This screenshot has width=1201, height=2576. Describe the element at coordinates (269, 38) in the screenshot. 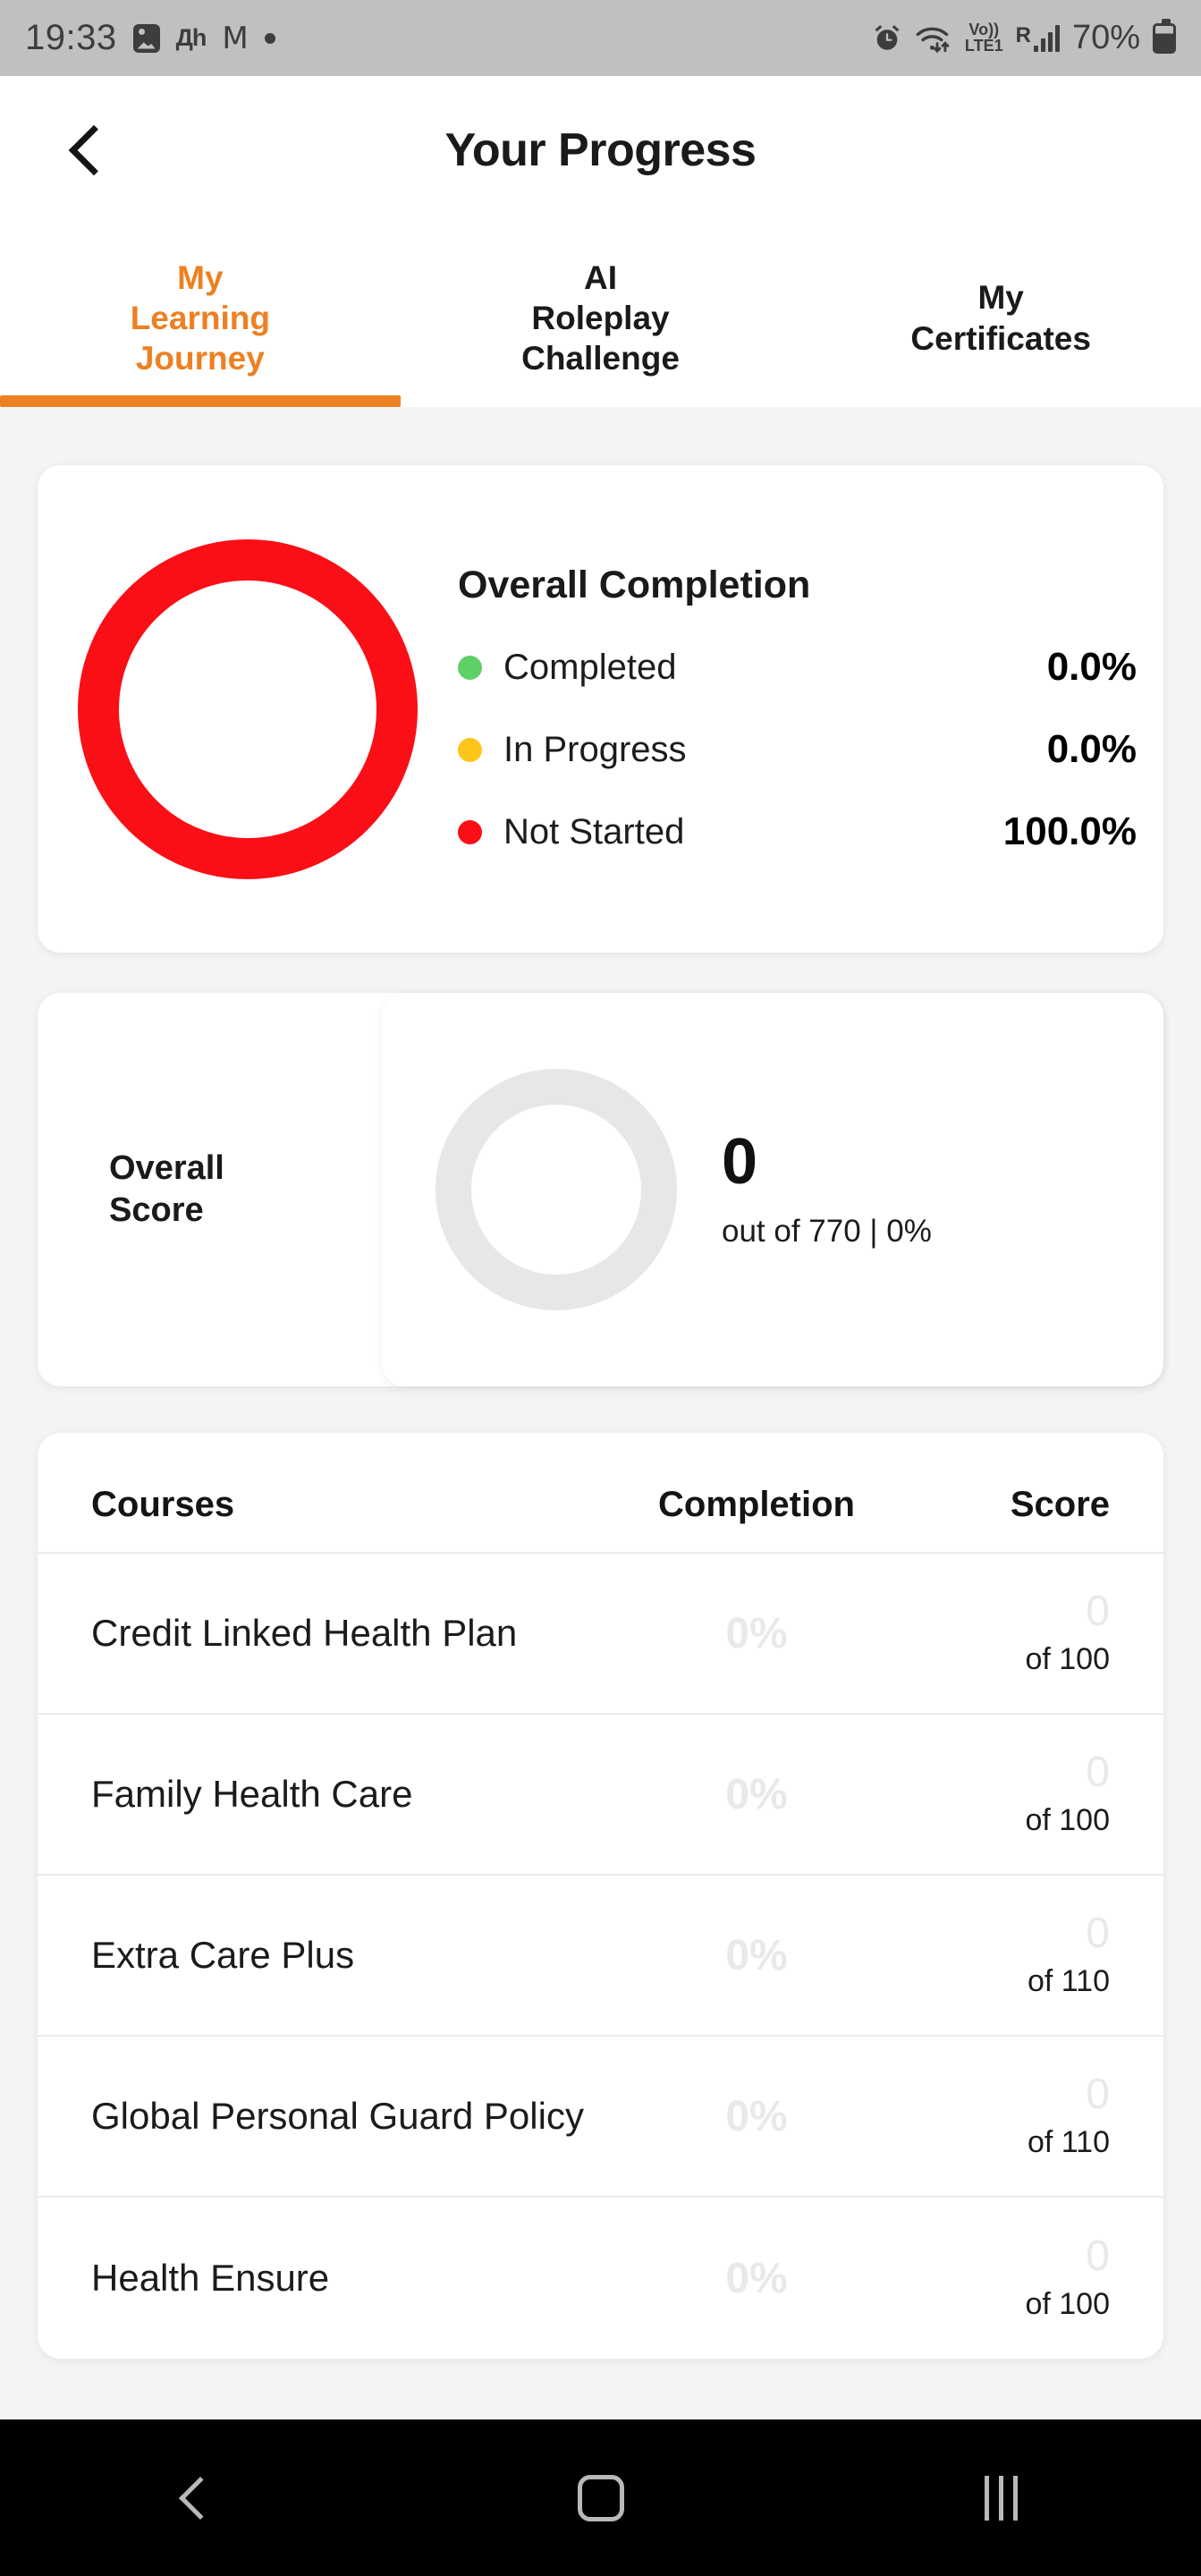

I see `dot-icon` at that location.